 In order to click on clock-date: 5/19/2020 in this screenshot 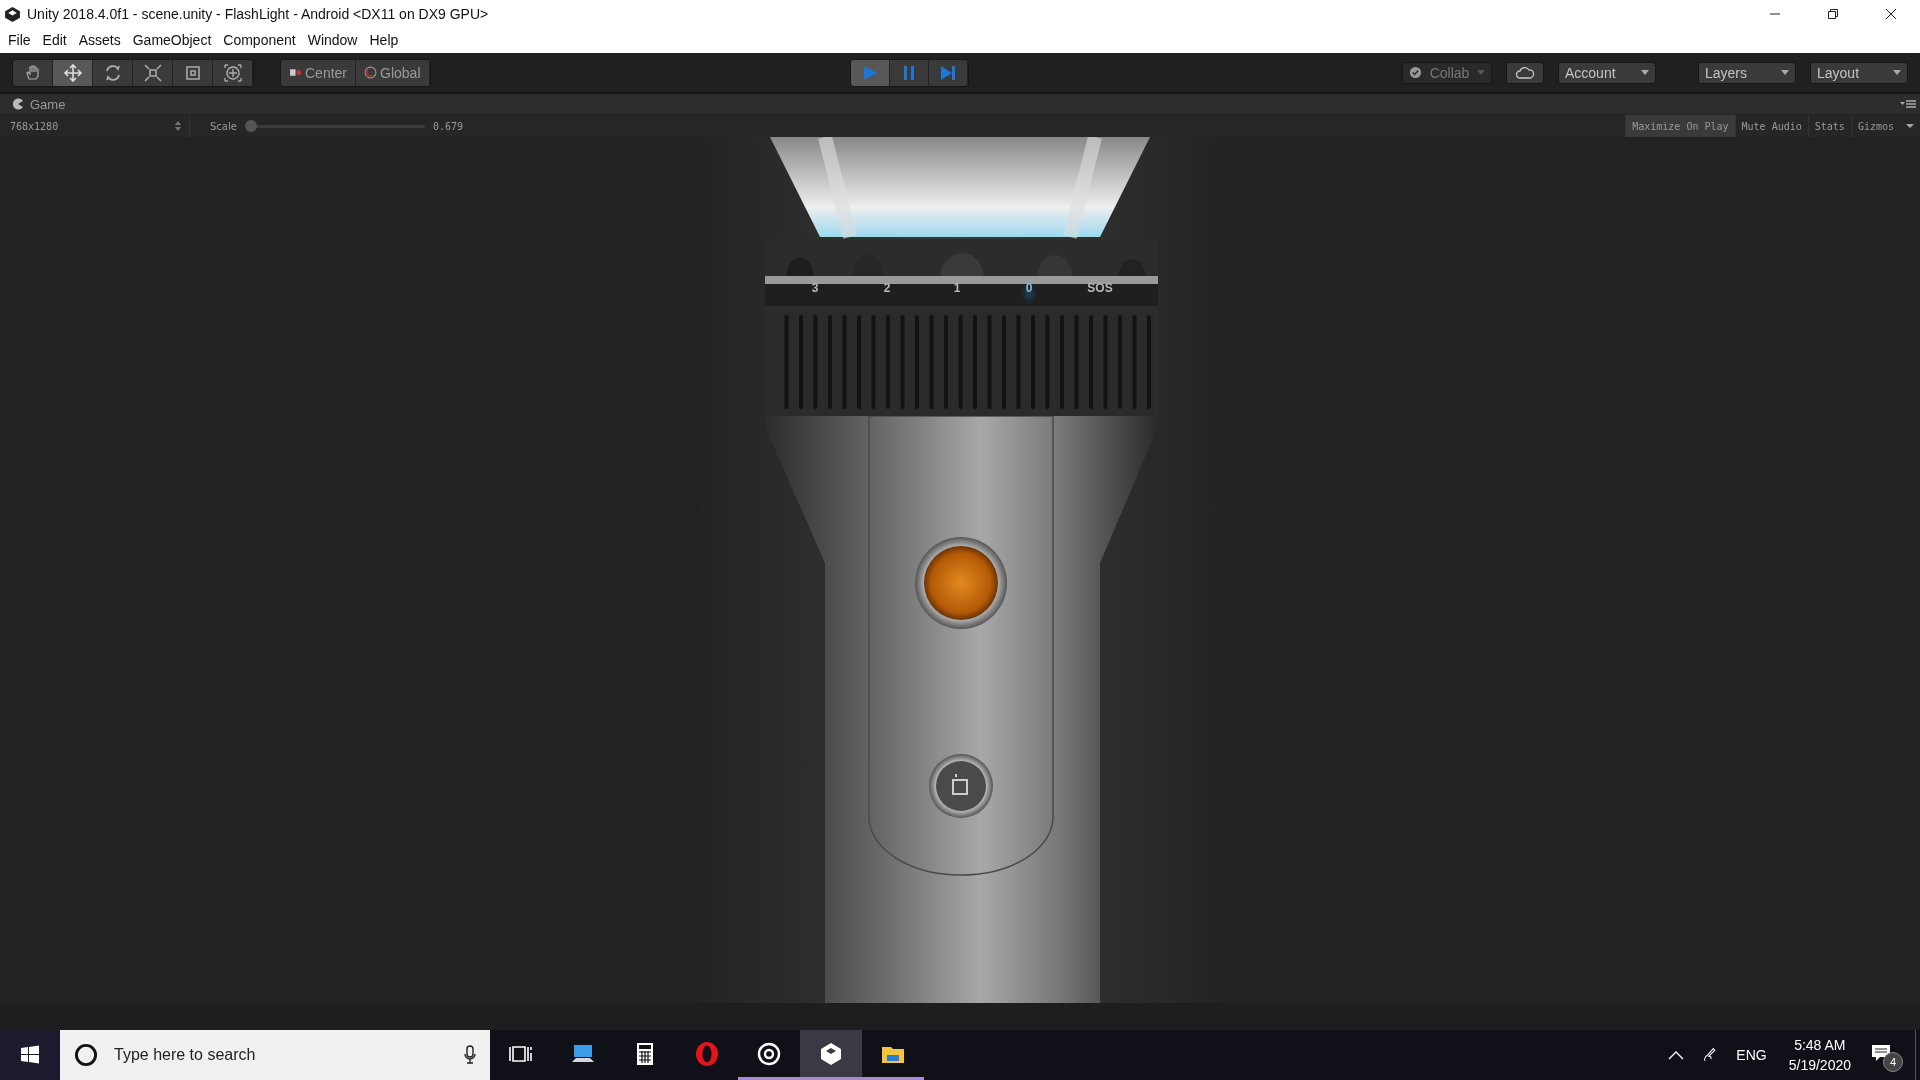, I will do `click(1819, 1065)`.